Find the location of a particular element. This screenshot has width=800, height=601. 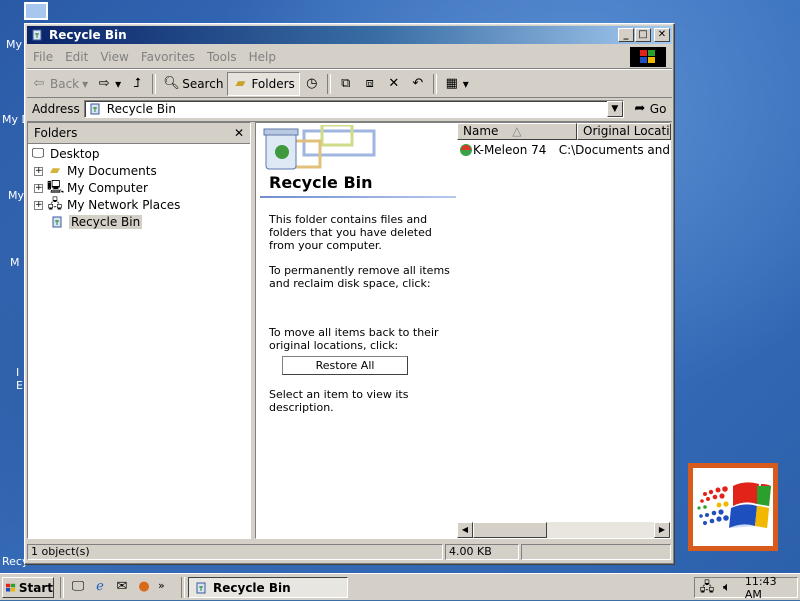

up-folder-button: ⮥ is located at coordinates (137, 84).